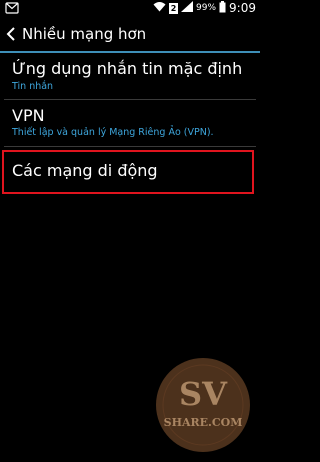  I want to click on list-item-title: VPN, so click(28, 115).